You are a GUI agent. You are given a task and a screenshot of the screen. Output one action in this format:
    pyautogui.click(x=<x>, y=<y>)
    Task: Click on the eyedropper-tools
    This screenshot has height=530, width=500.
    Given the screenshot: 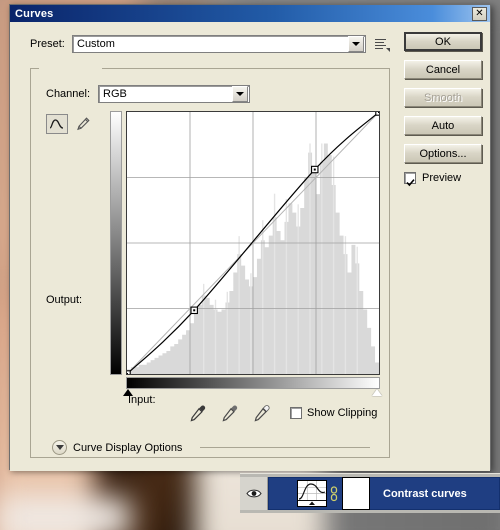 What is the action you would take?
    pyautogui.click(x=230, y=413)
    